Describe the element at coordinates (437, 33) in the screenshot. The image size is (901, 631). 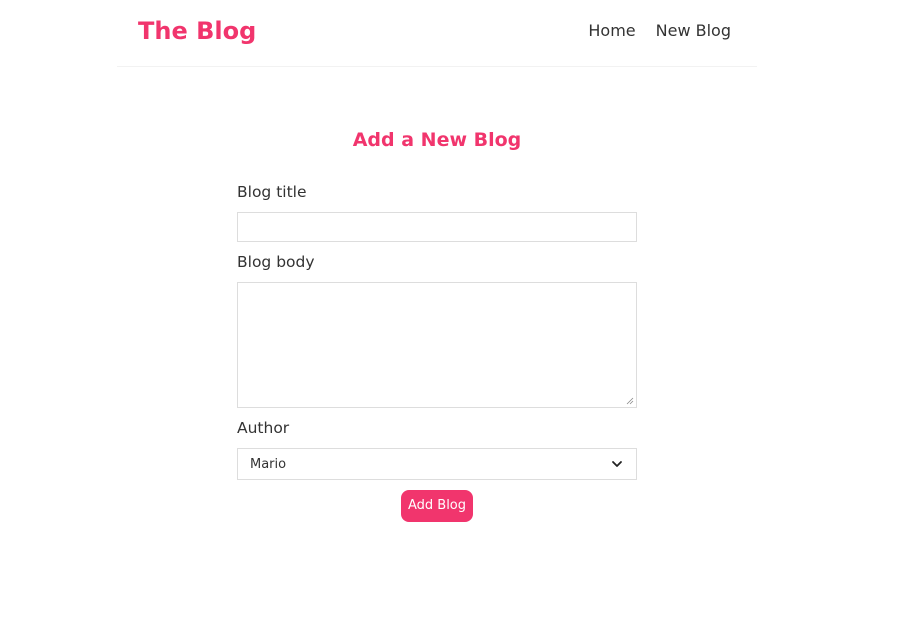
I see `navbar: The Blog Home New Blog` at that location.